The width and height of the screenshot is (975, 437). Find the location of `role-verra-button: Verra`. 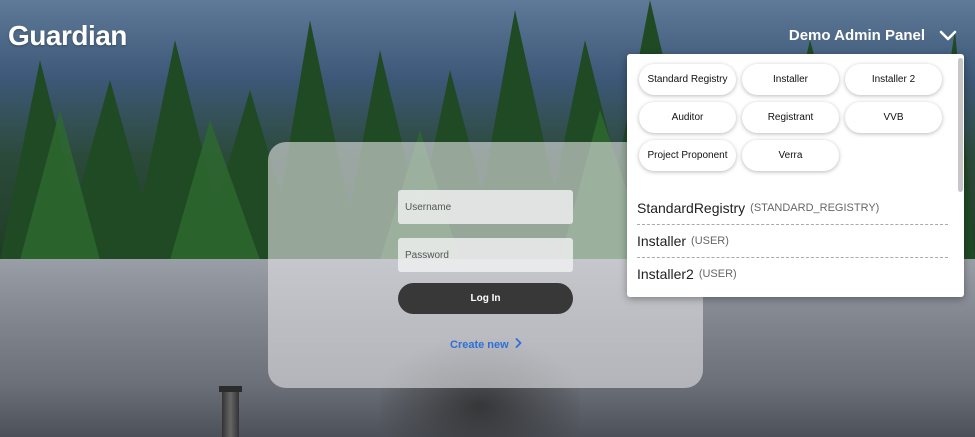

role-verra-button: Verra is located at coordinates (790, 155).